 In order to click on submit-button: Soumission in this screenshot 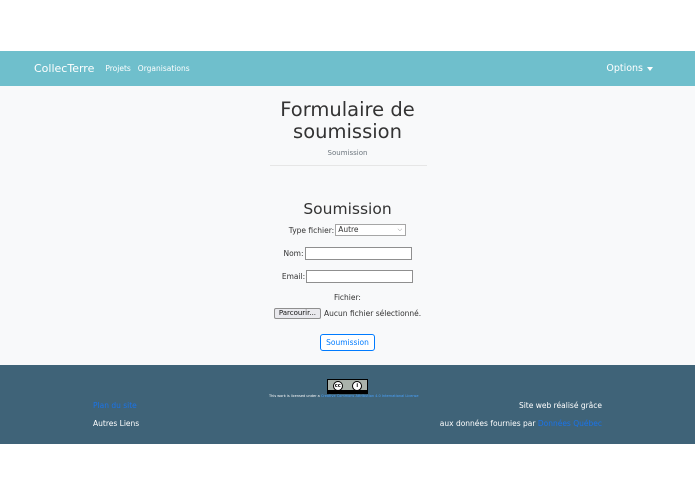, I will do `click(347, 342)`.